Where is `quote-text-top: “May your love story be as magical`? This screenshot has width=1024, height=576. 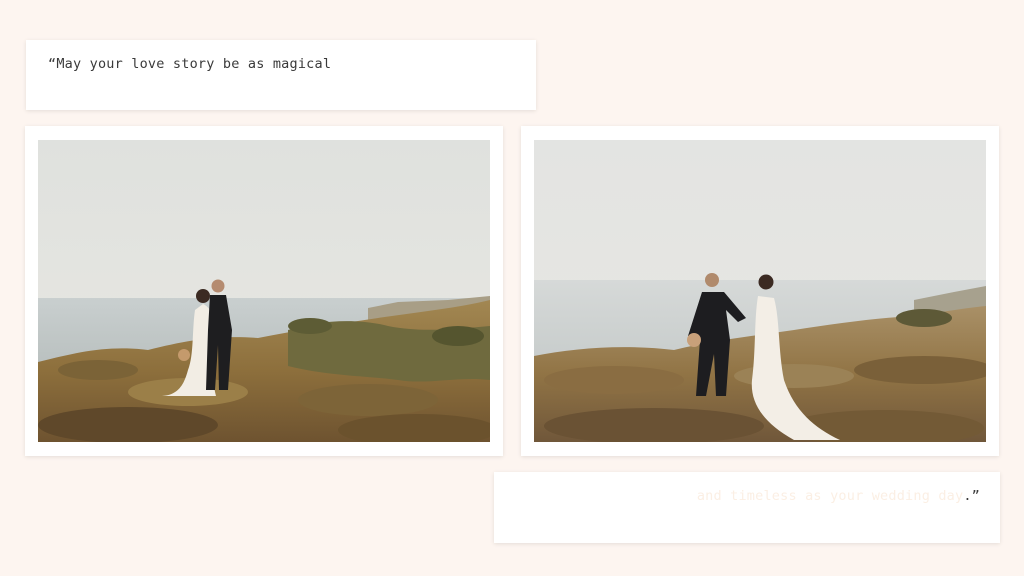 quote-text-top: “May your love story be as magical is located at coordinates (190, 64).